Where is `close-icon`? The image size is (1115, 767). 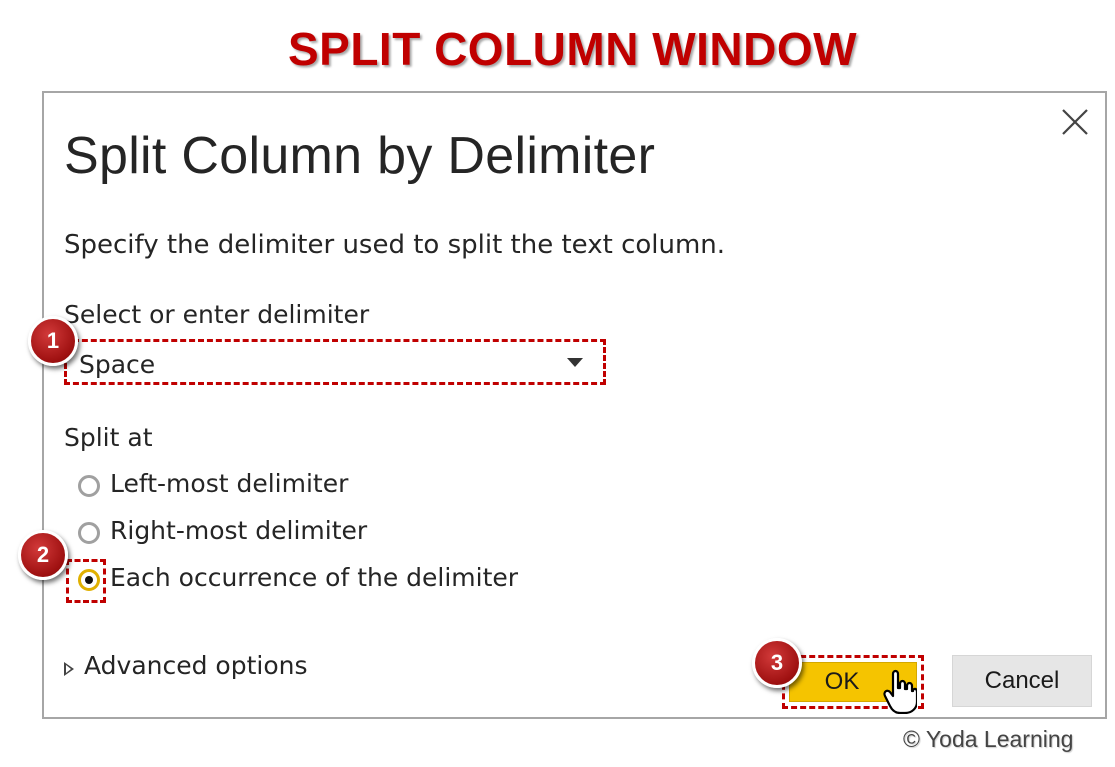
close-icon is located at coordinates (1075, 122).